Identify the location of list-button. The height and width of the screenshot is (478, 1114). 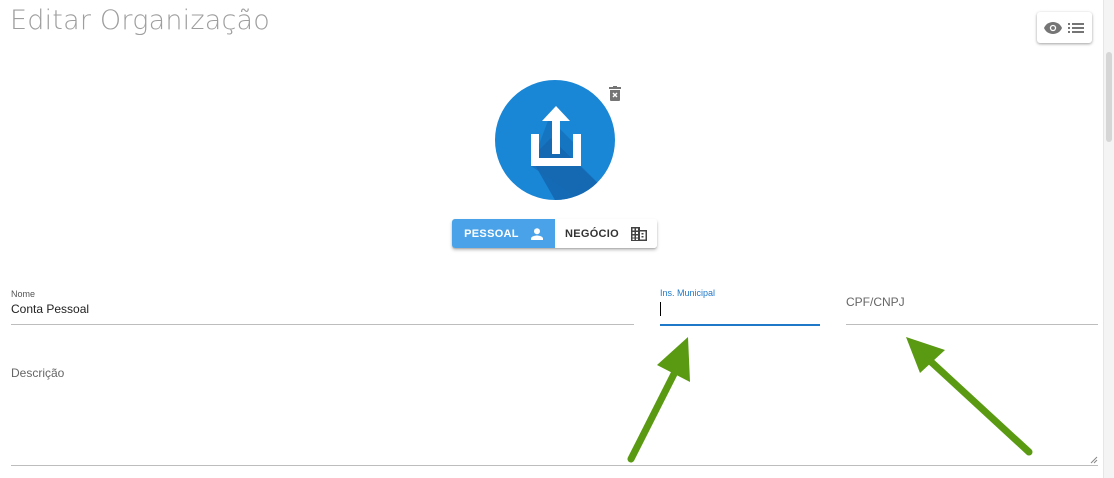
(1076, 28).